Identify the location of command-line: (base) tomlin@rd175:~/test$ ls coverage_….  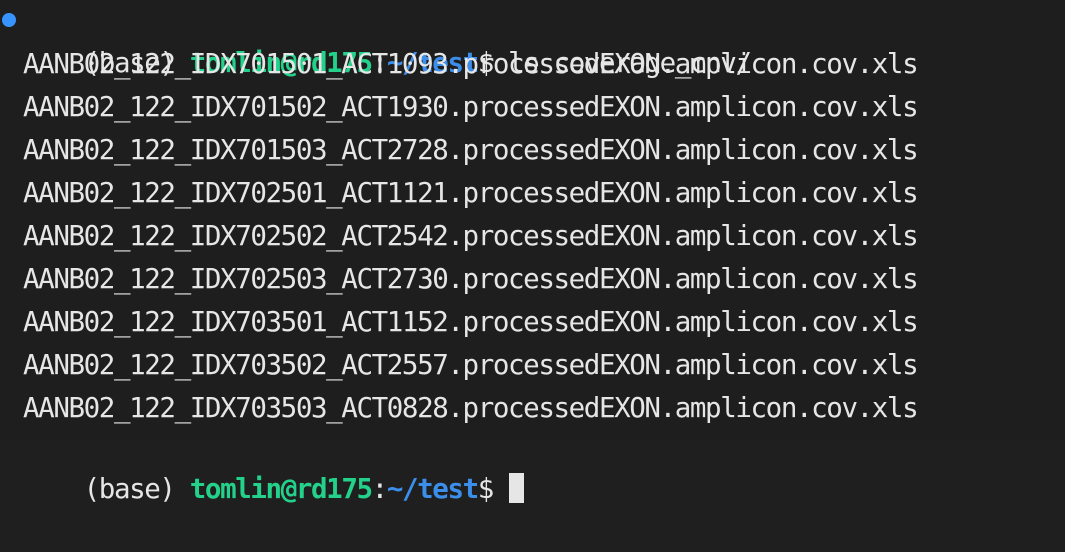
(377, 39).